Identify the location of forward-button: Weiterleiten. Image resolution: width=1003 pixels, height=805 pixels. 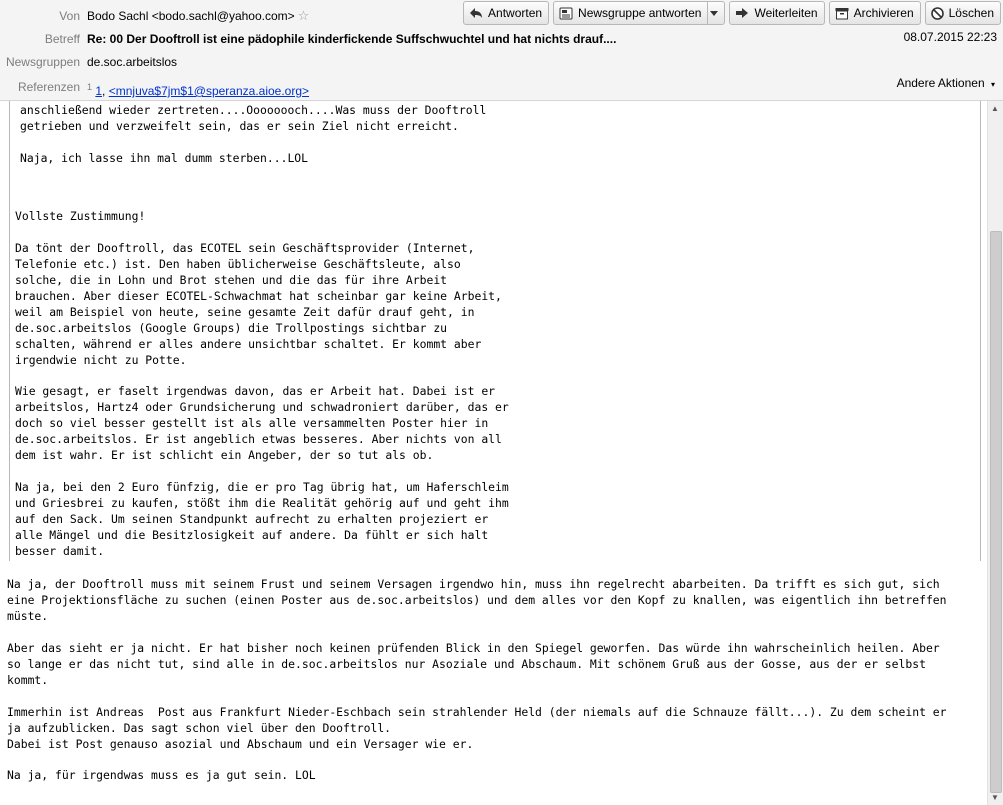
(777, 13).